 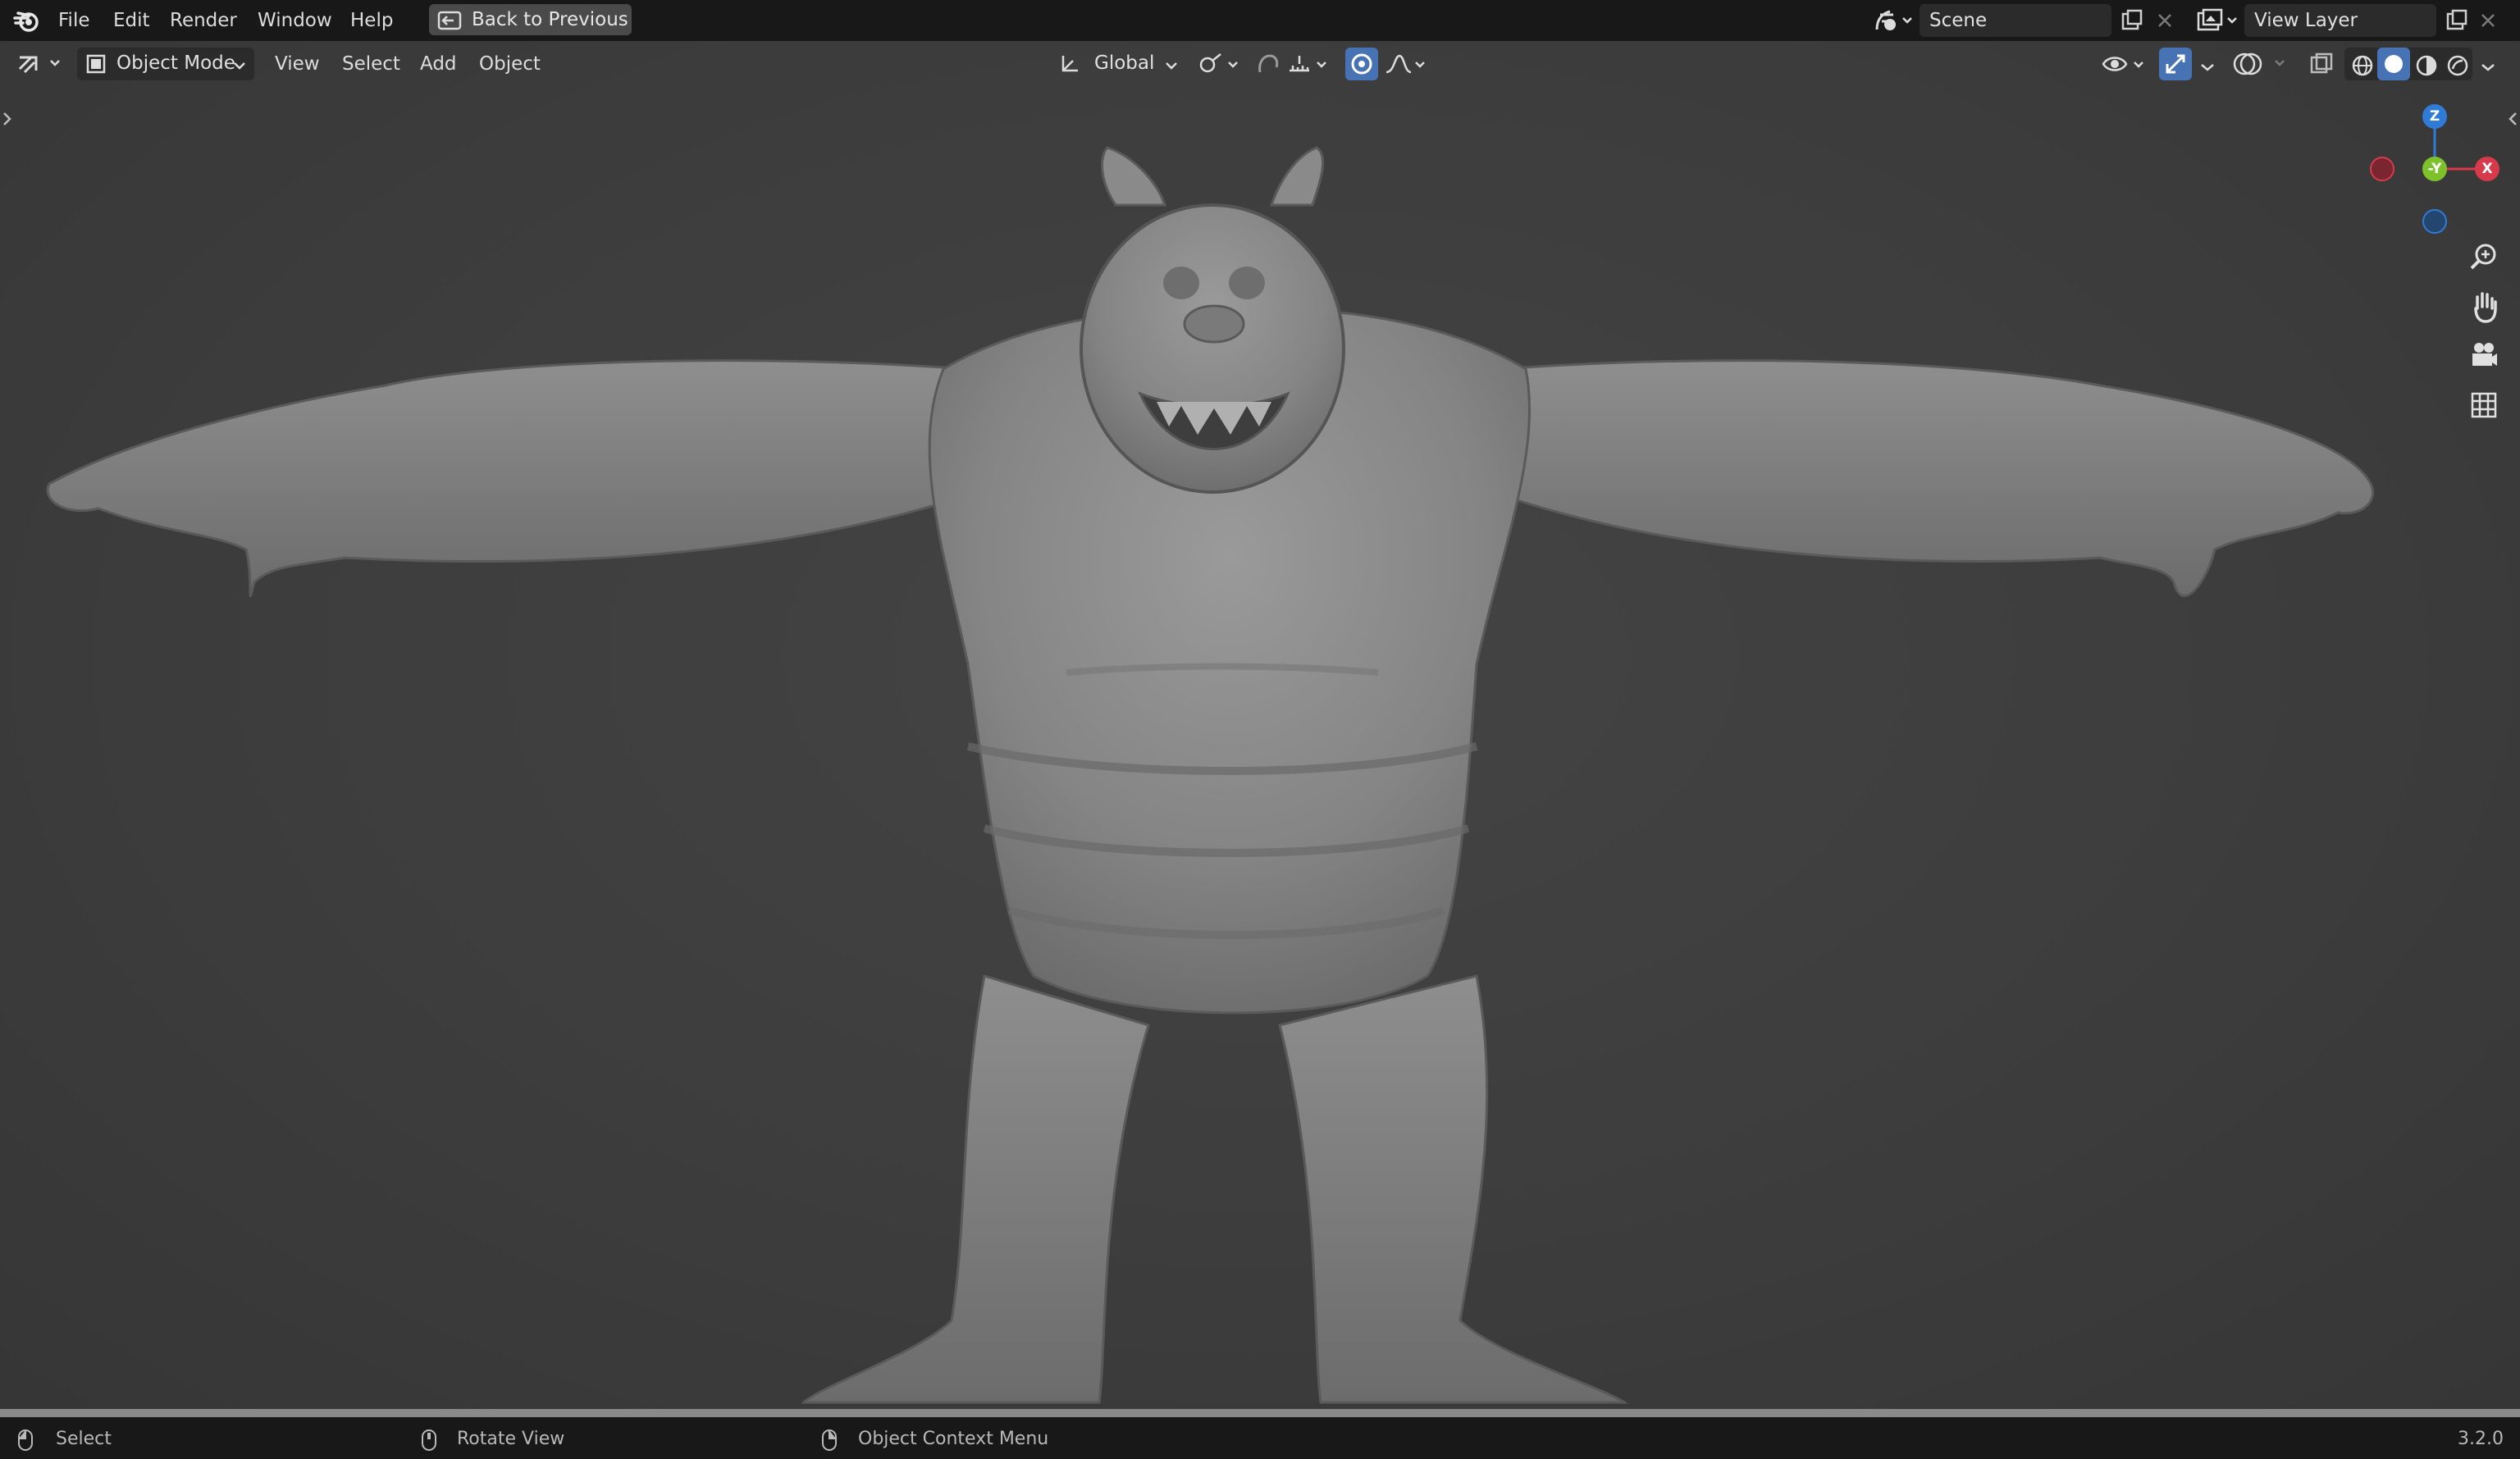 I want to click on hand-icon, so click(x=2486, y=307).